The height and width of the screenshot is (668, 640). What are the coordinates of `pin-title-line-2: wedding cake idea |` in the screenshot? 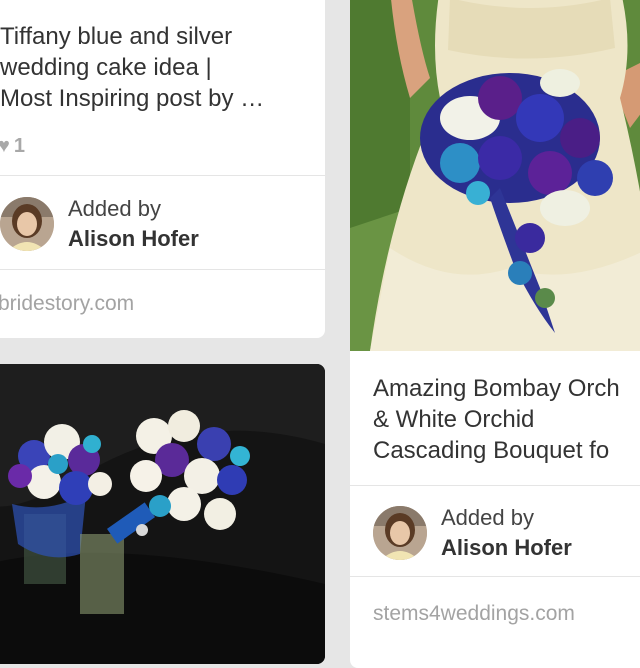 It's located at (106, 67).